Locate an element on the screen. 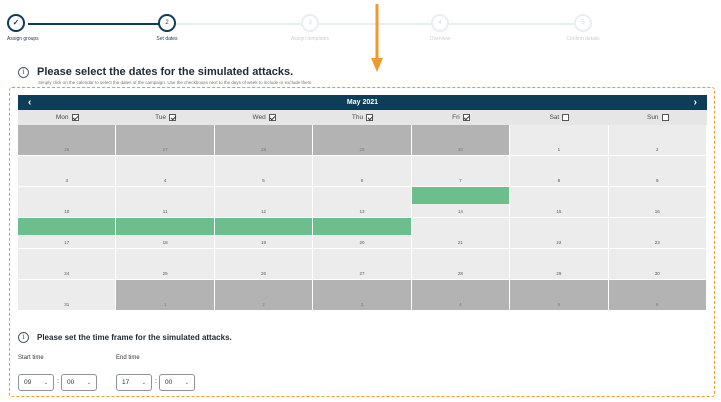  day-cell: 9 is located at coordinates (657, 171).